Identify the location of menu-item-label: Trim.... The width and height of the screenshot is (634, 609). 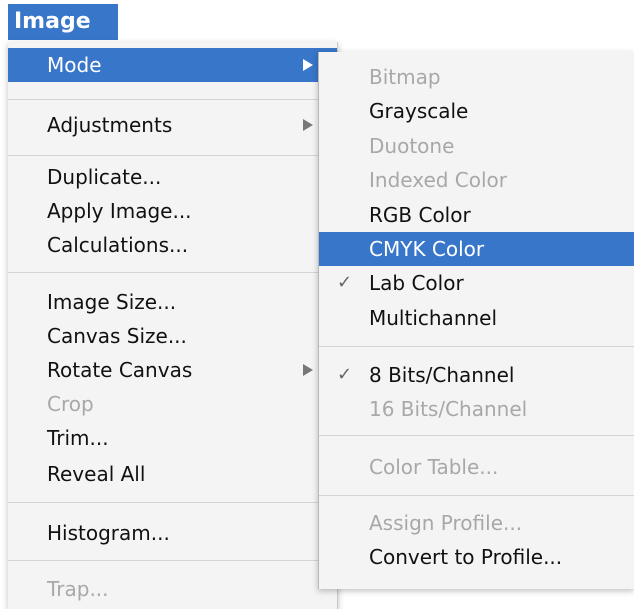
(78, 438).